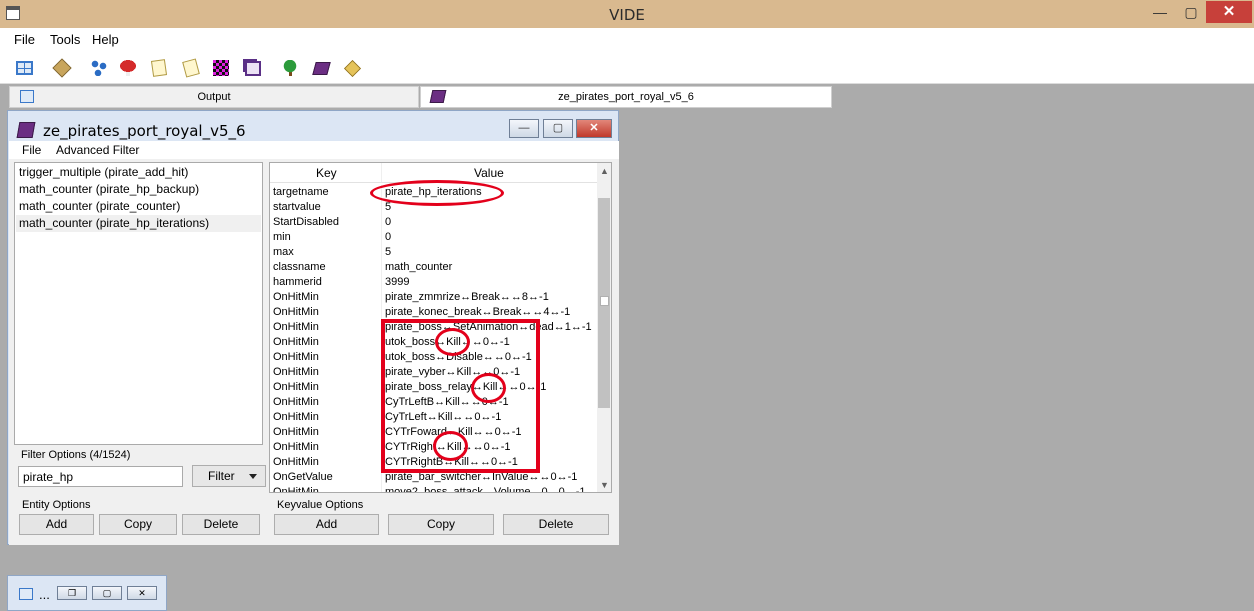  Describe the element at coordinates (56, 524) in the screenshot. I see `entity-add-button: Add` at that location.